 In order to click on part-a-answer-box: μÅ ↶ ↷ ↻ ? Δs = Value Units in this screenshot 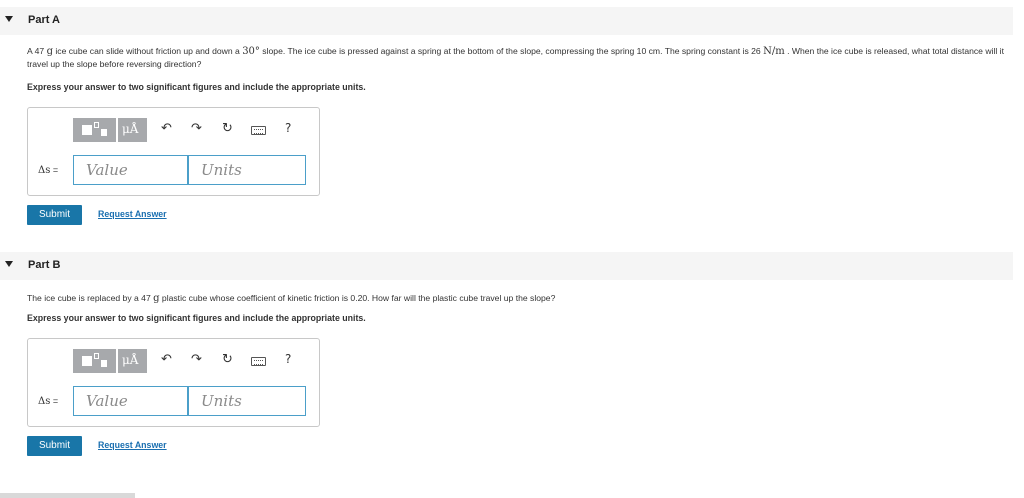, I will do `click(173, 151)`.